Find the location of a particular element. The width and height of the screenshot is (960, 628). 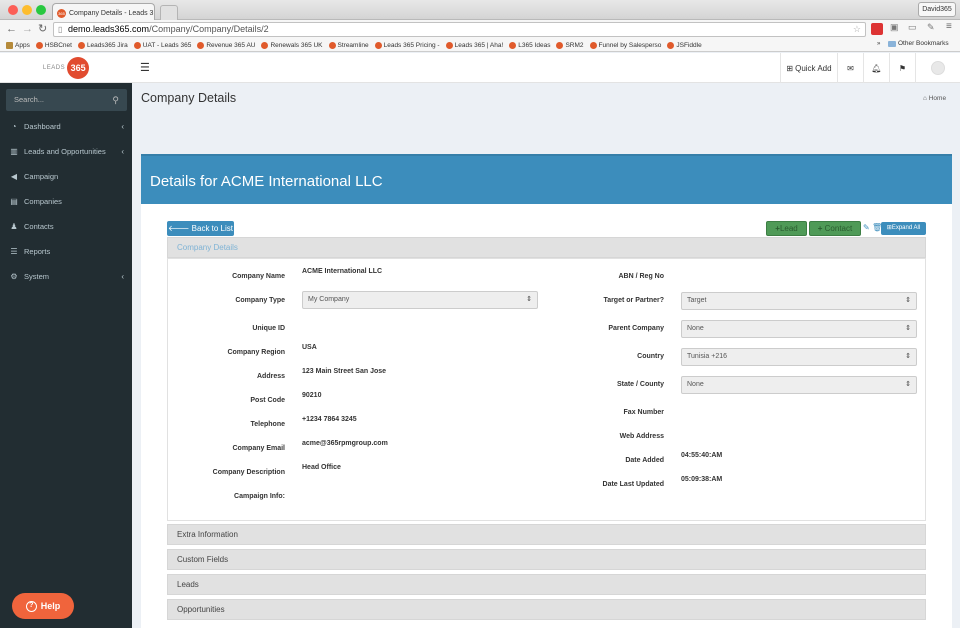

star-icon: ☆ is located at coordinates (857, 29).